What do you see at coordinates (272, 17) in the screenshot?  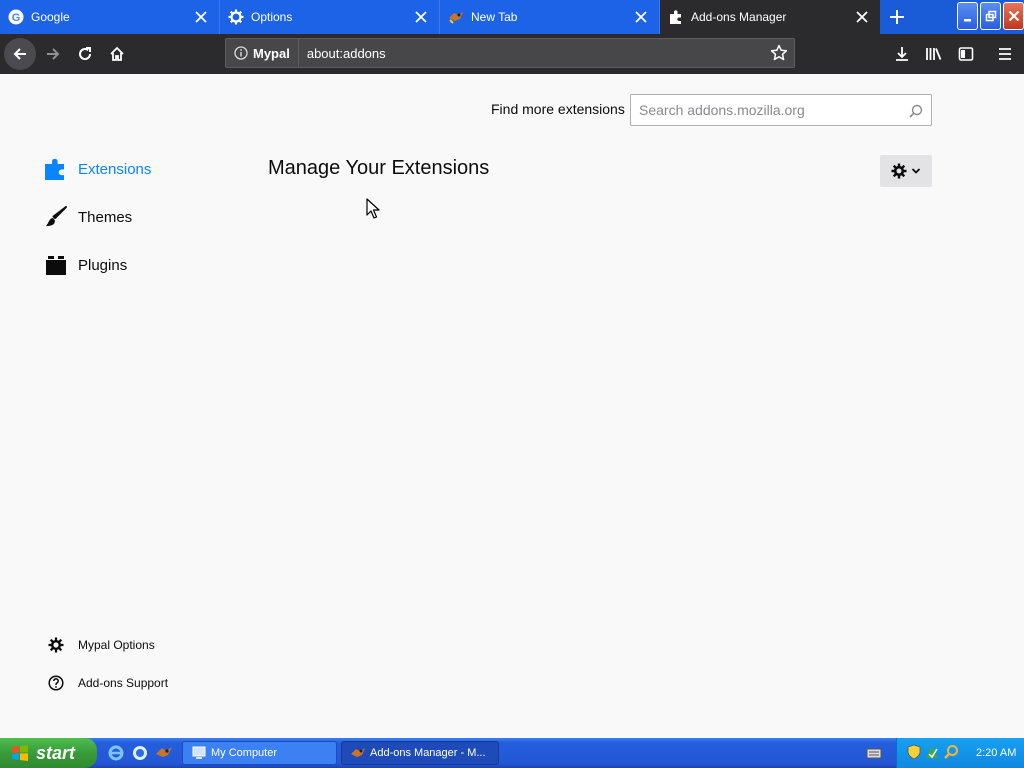 I see `tab-label: Options` at bounding box center [272, 17].